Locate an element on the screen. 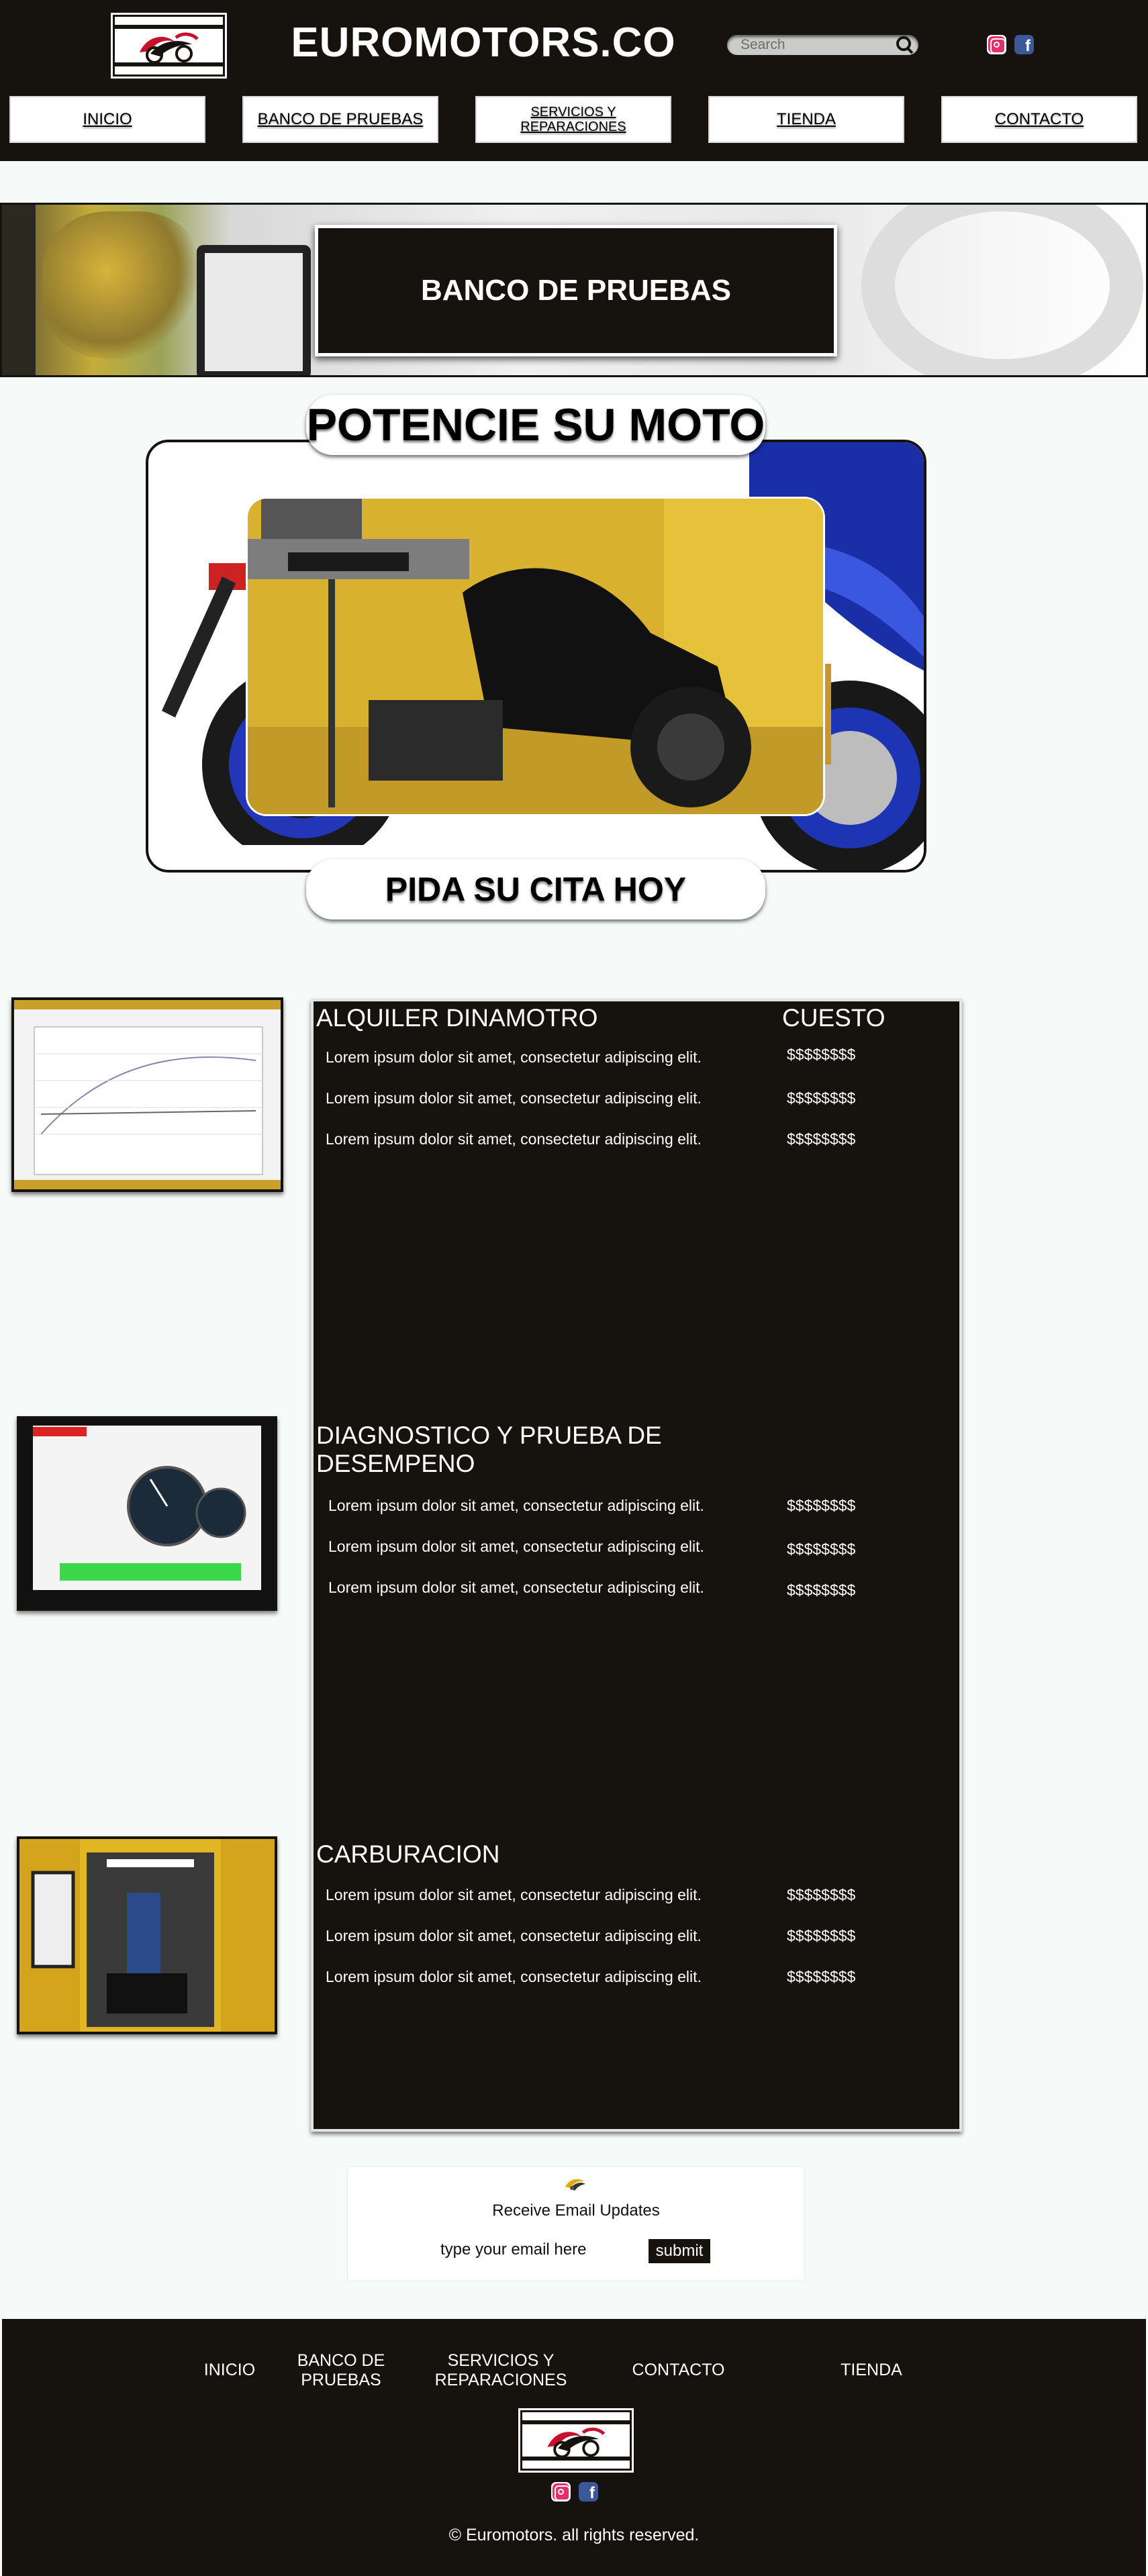 Image resolution: width=1148 pixels, height=2576 pixels. email-signup-box: Receive Email Updates submit is located at coordinates (576, 2224).